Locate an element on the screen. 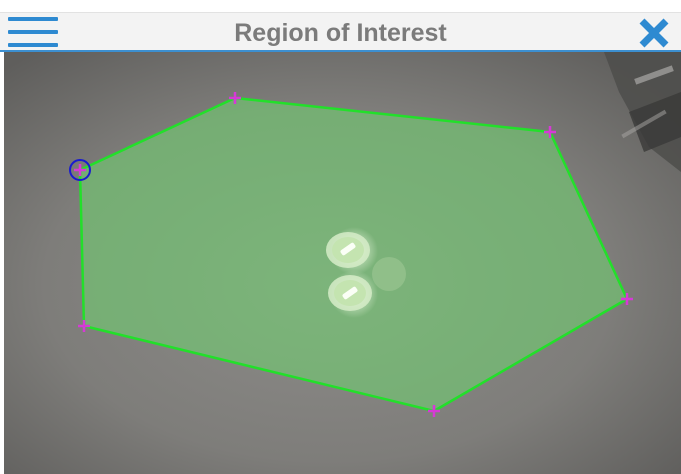 Image resolution: width=681 pixels, height=474 pixels. title-bar: Region of Interest is located at coordinates (340, 32).